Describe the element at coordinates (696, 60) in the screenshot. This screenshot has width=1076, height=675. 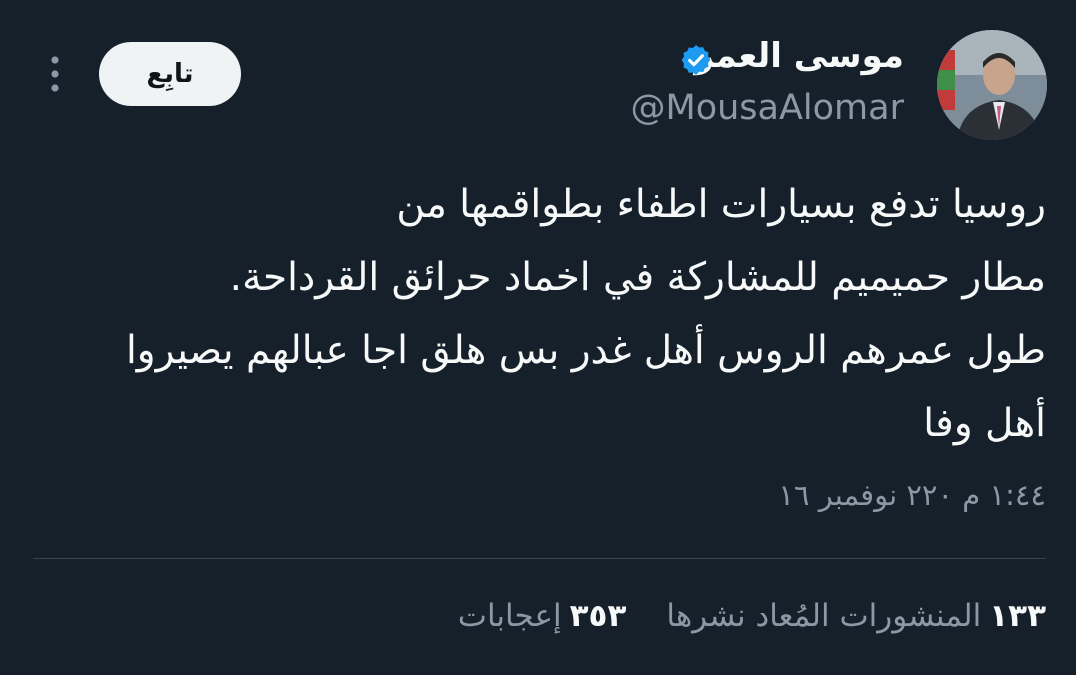
I see `verified-badge-icon` at that location.